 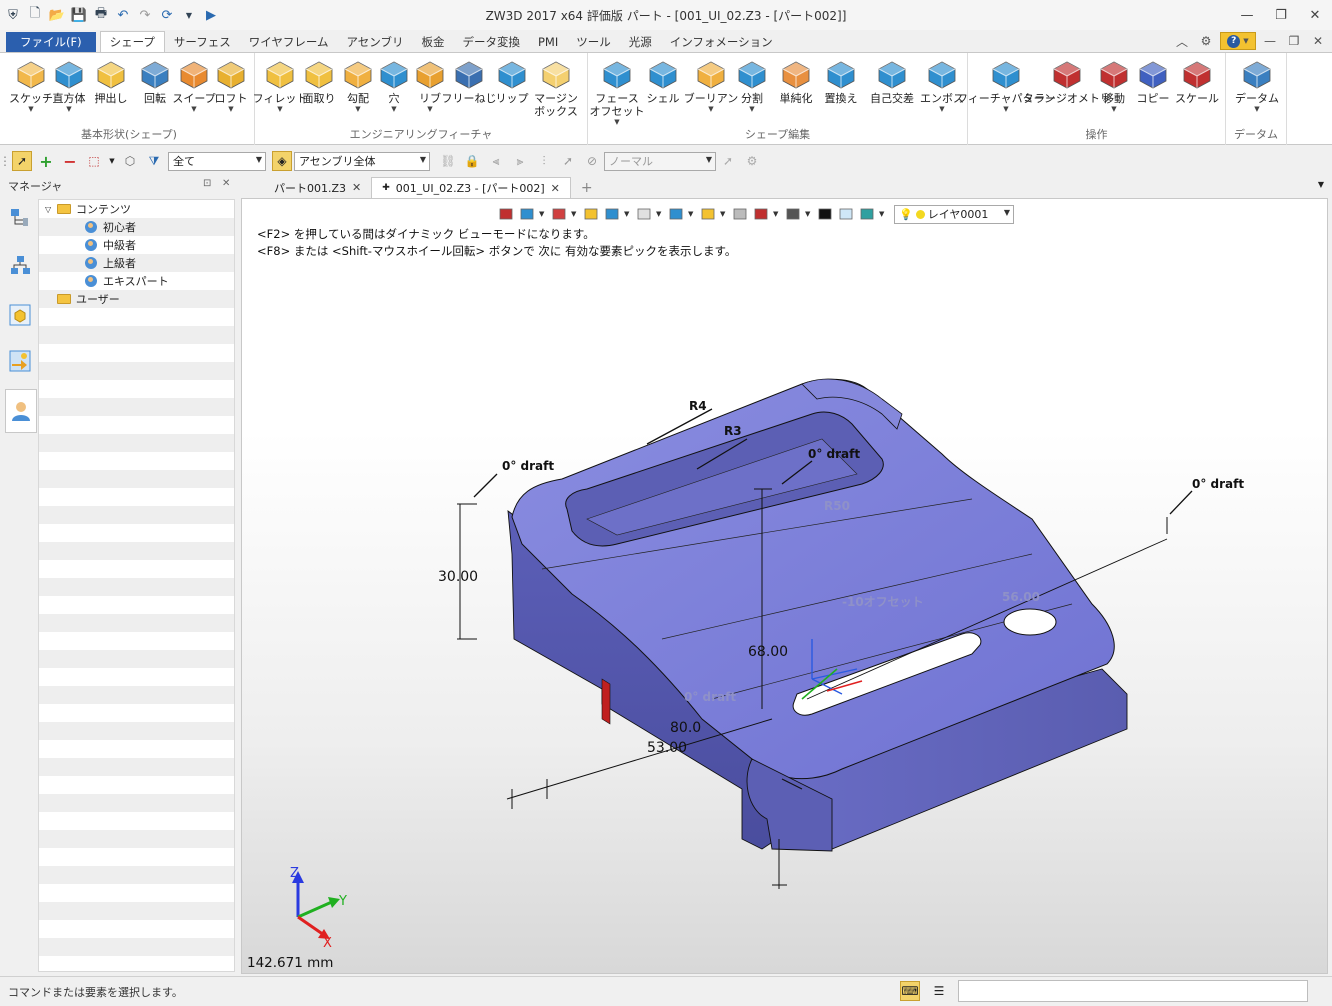 I want to click on tree-user-item: 上級者, so click(x=136, y=263).